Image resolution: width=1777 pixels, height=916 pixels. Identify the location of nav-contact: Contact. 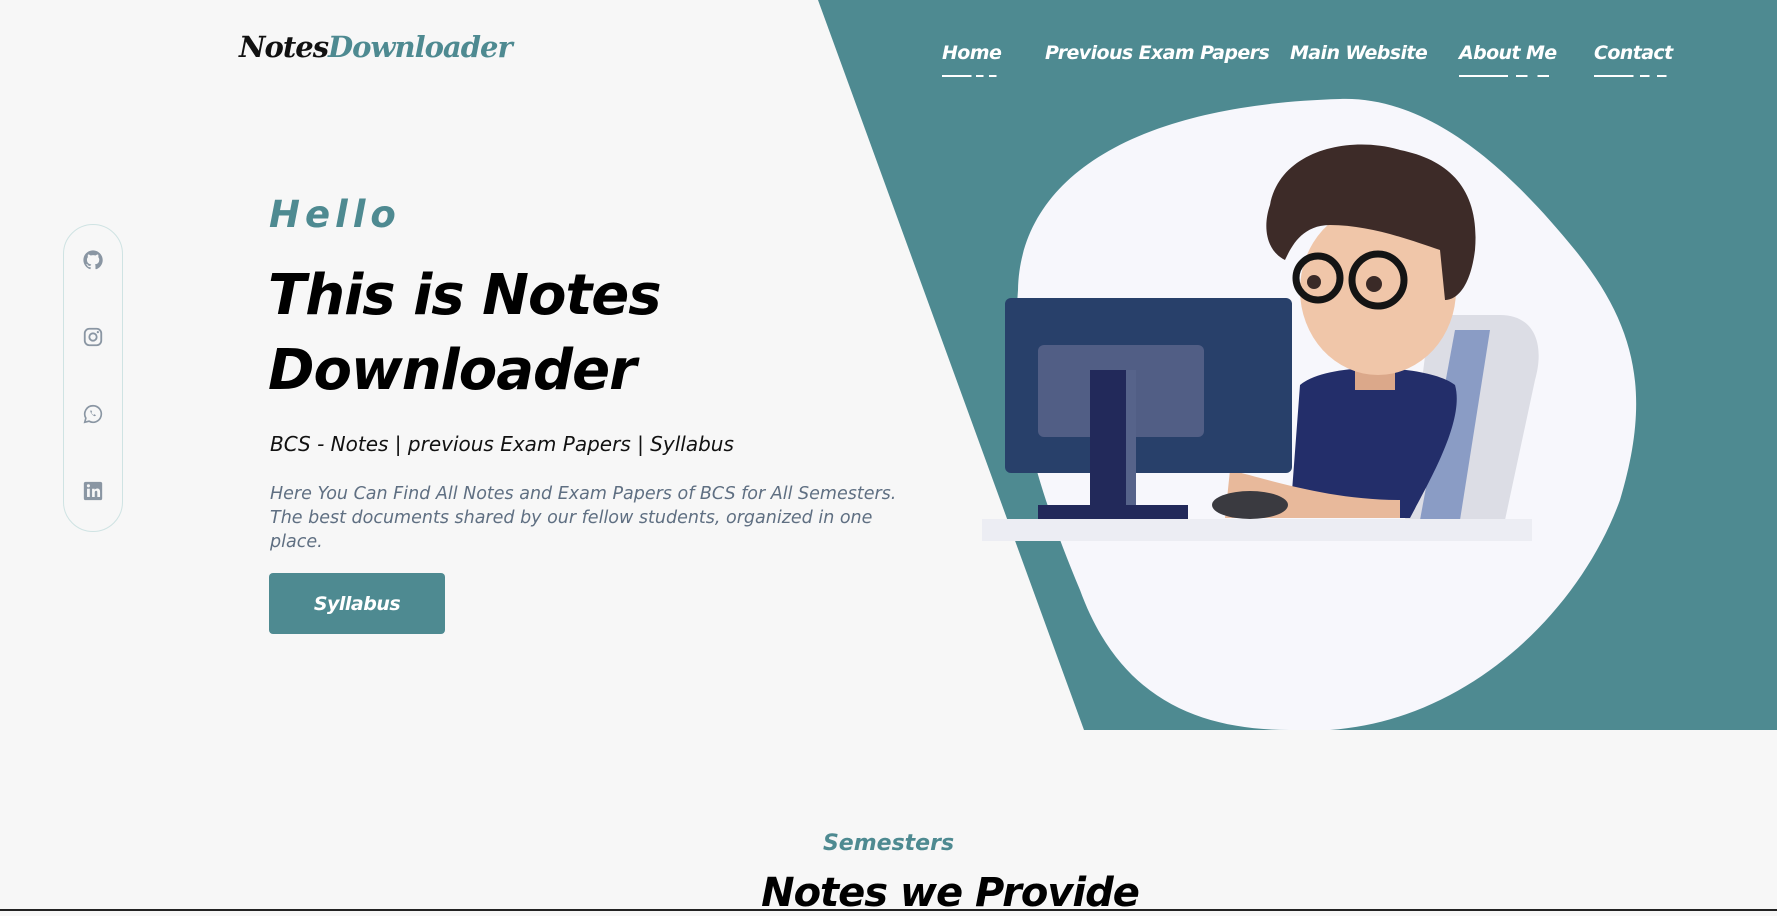
(1633, 59).